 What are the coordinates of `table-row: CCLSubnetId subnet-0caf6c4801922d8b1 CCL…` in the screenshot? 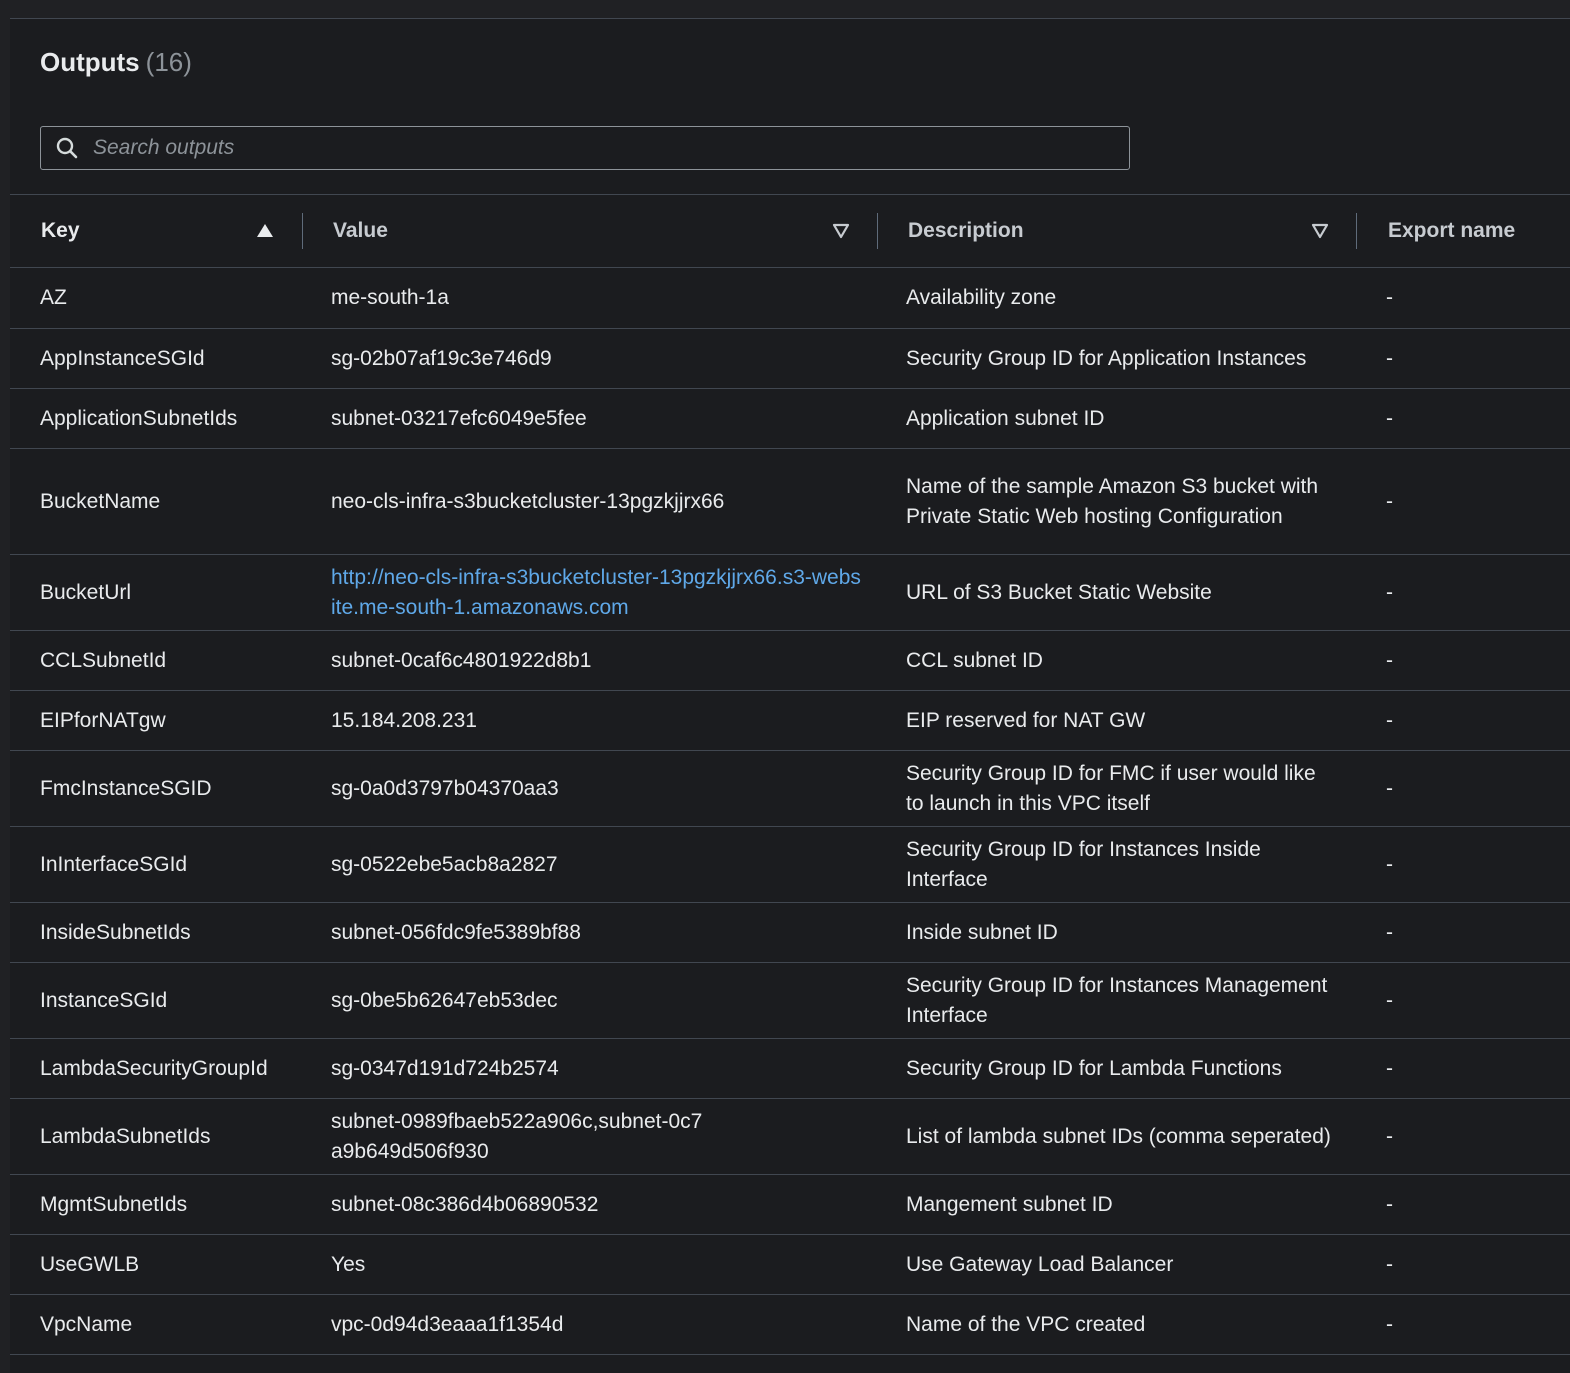 It's located at (790, 661).